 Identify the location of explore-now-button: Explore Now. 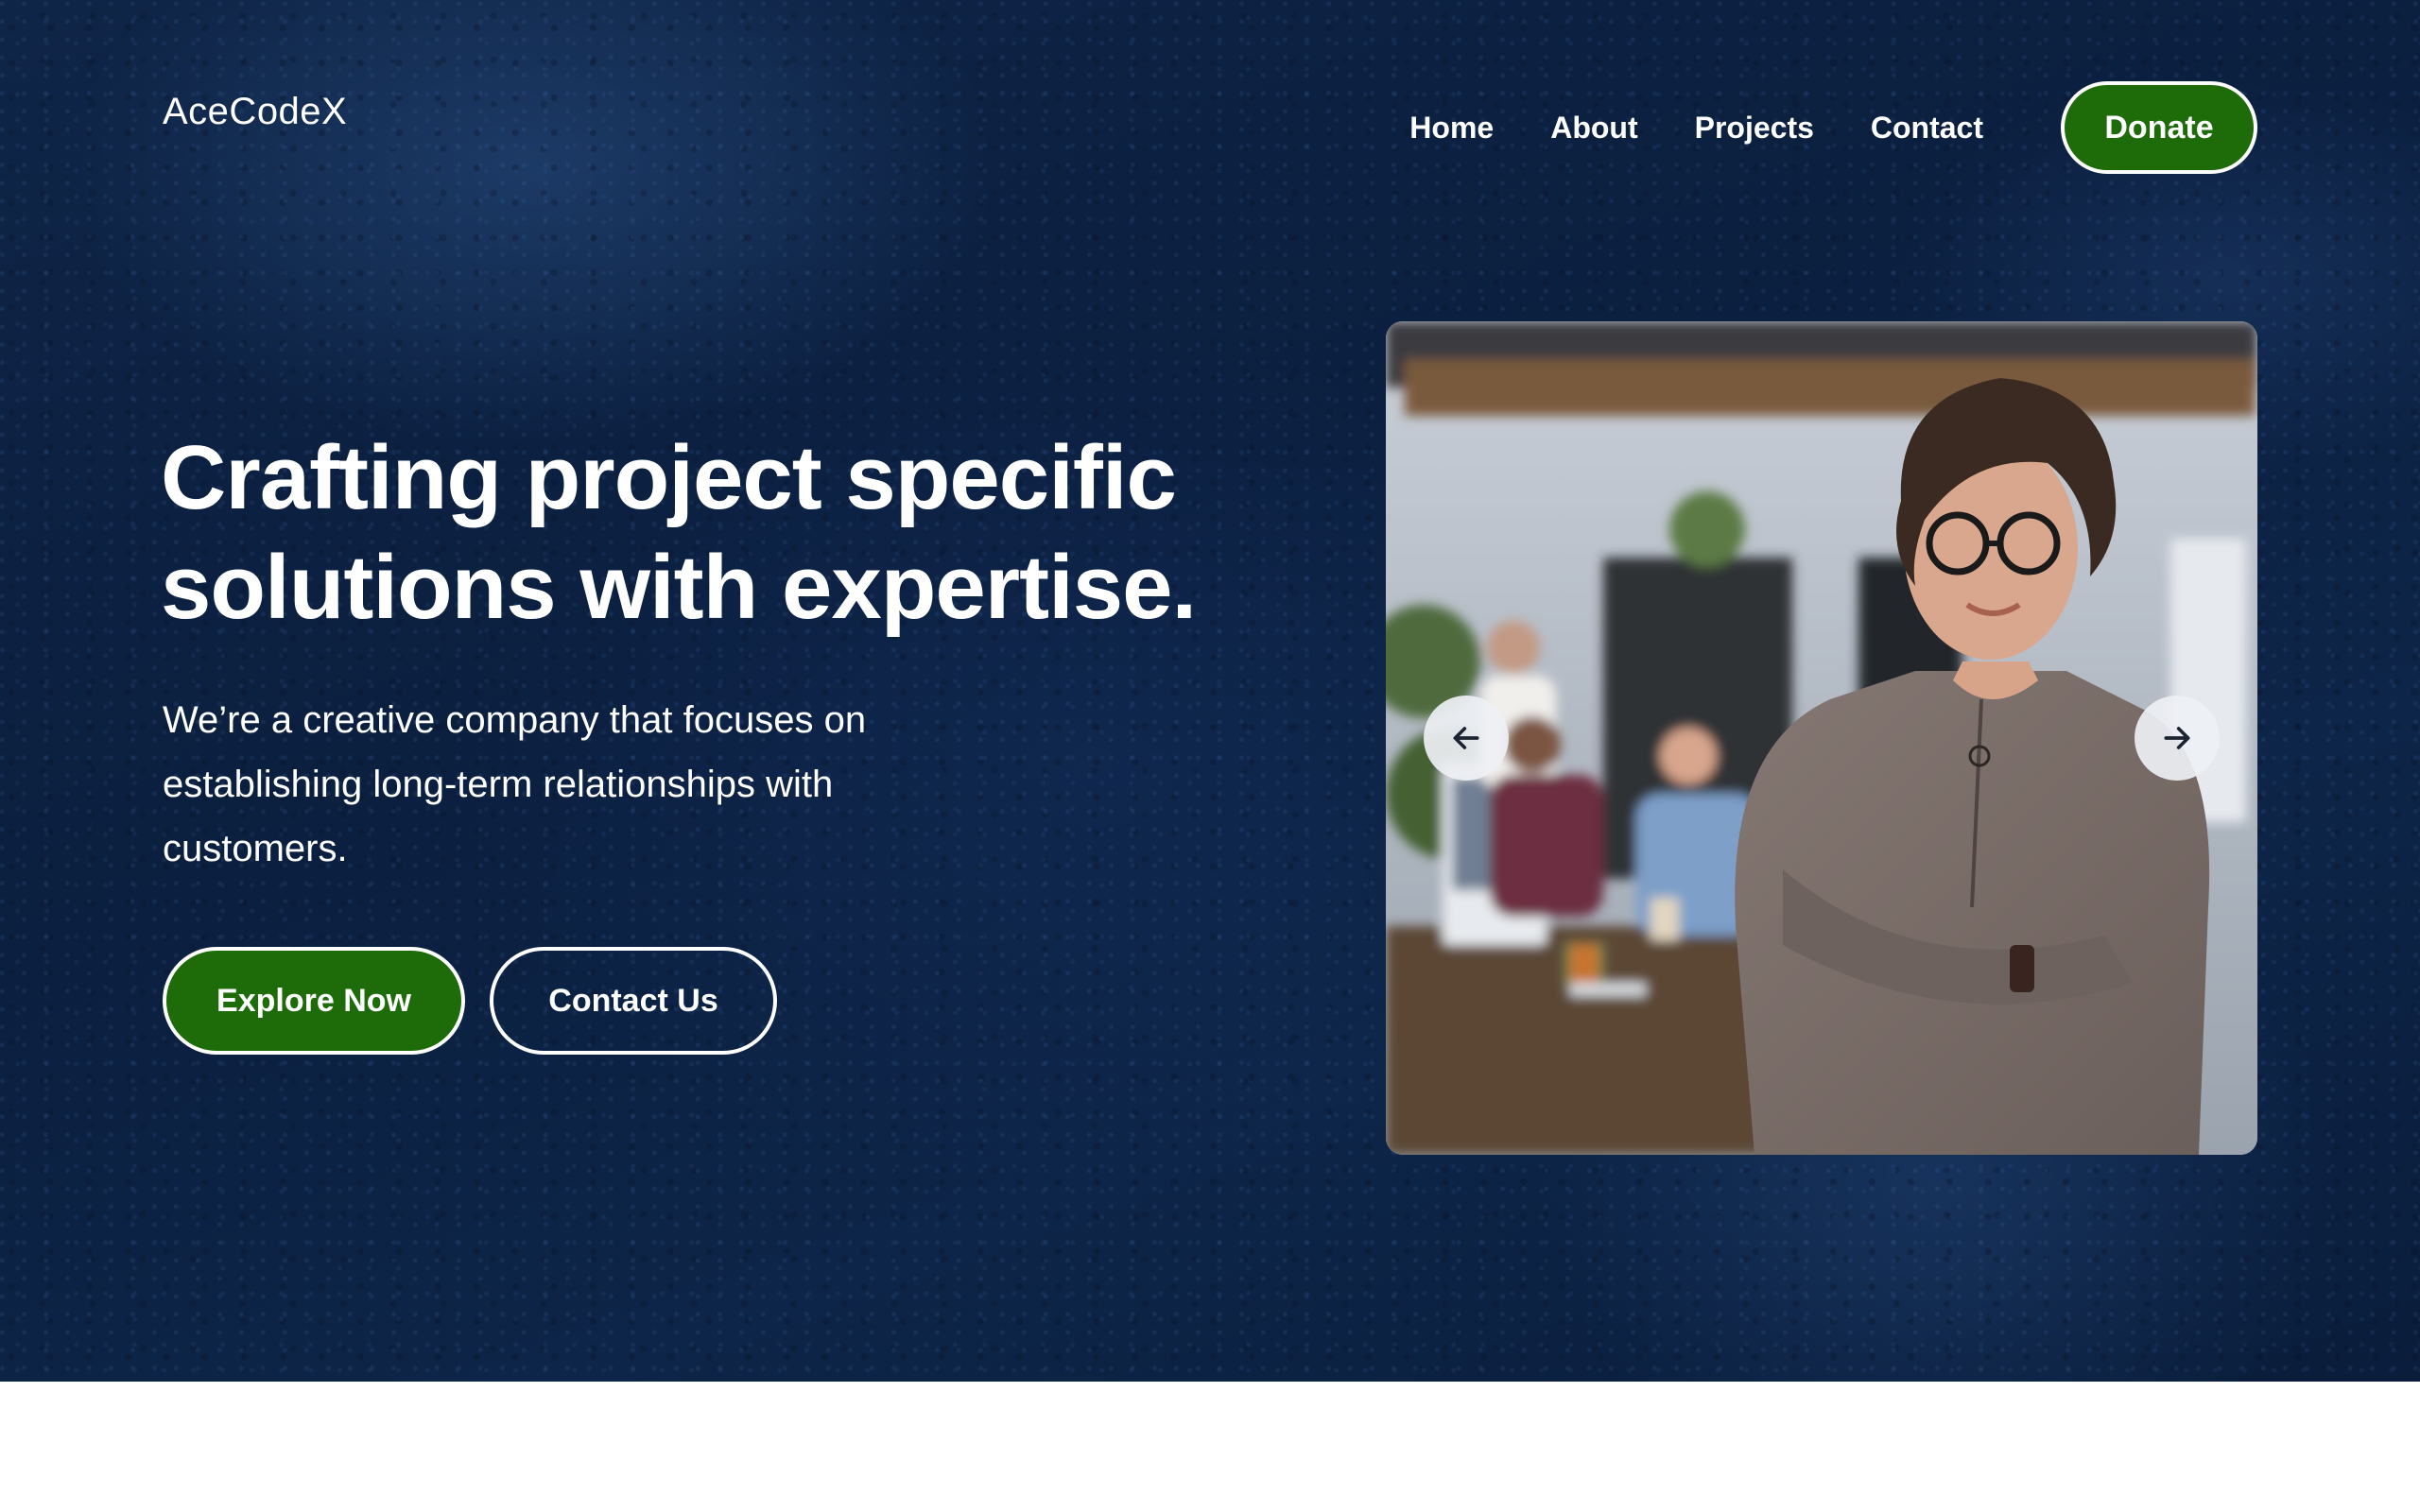
(314, 1001).